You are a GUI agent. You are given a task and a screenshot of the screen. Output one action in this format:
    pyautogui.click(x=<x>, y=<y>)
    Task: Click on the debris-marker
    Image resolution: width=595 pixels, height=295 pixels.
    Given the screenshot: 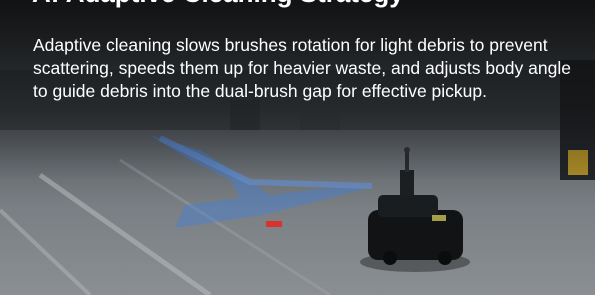 What is the action you would take?
    pyautogui.click(x=274, y=224)
    